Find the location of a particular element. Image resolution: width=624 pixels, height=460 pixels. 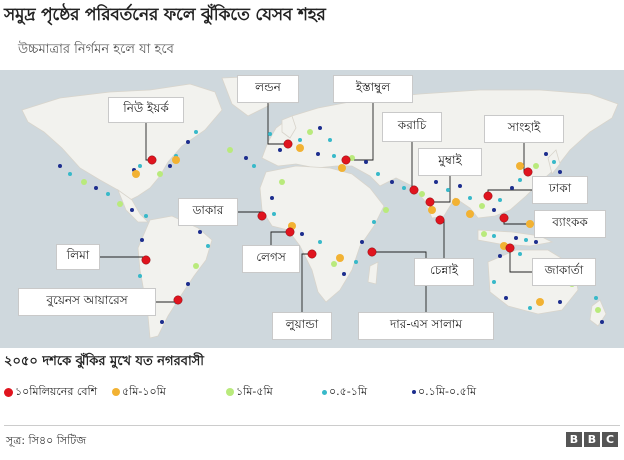

legend-label-0: ১০মিলিয়নের বেশি is located at coordinates (56, 391).